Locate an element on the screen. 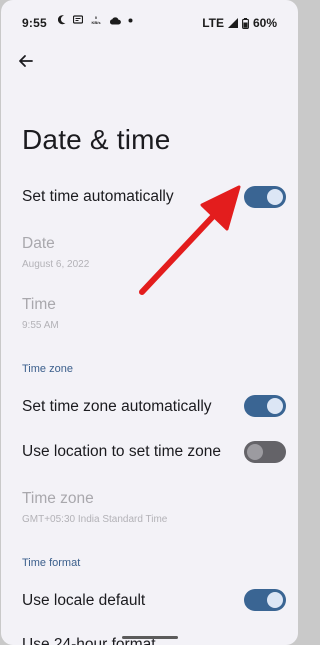 The image size is (320, 645). time-zone-section-header: Time zone is located at coordinates (47, 369).